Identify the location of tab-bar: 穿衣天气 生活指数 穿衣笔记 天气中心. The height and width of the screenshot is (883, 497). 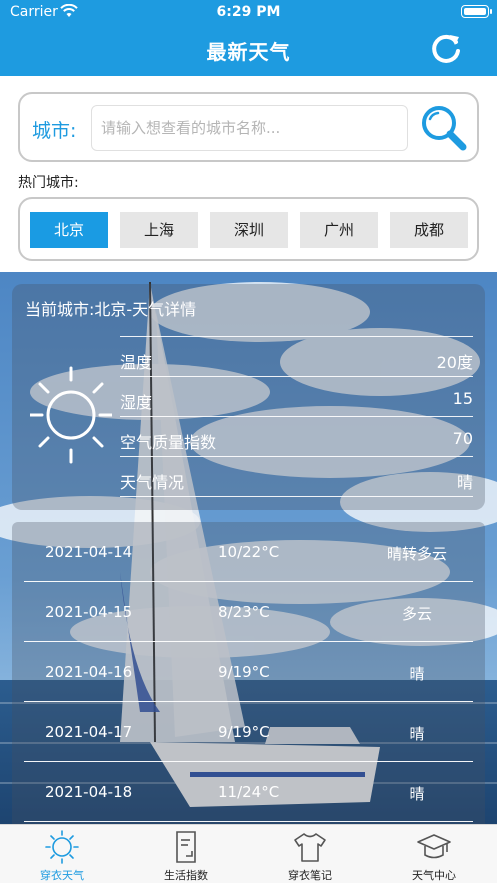
(248, 853).